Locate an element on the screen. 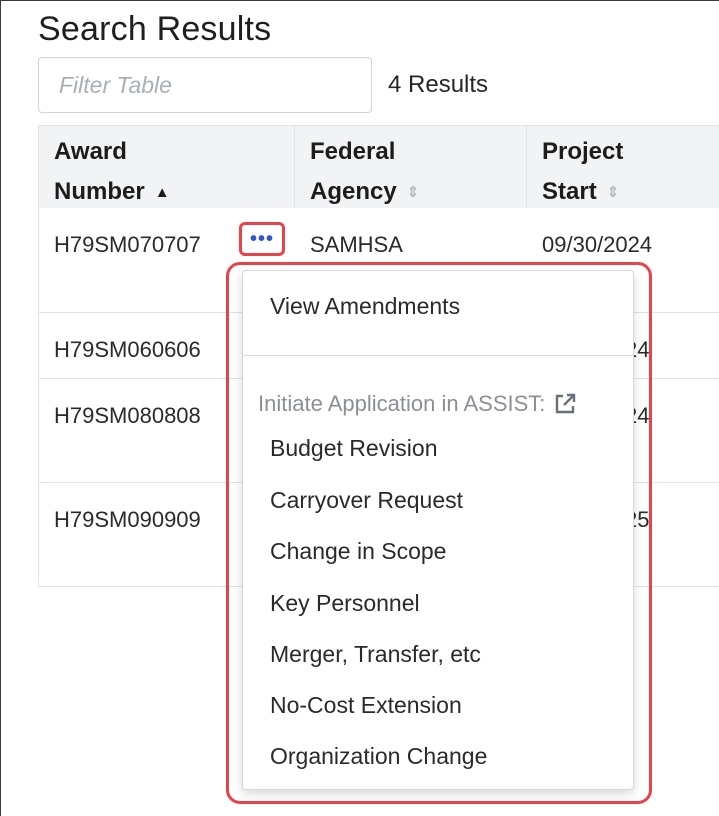 Image resolution: width=719 pixels, height=816 pixels. federal-agency-cell: SAMHSA is located at coordinates (356, 244).